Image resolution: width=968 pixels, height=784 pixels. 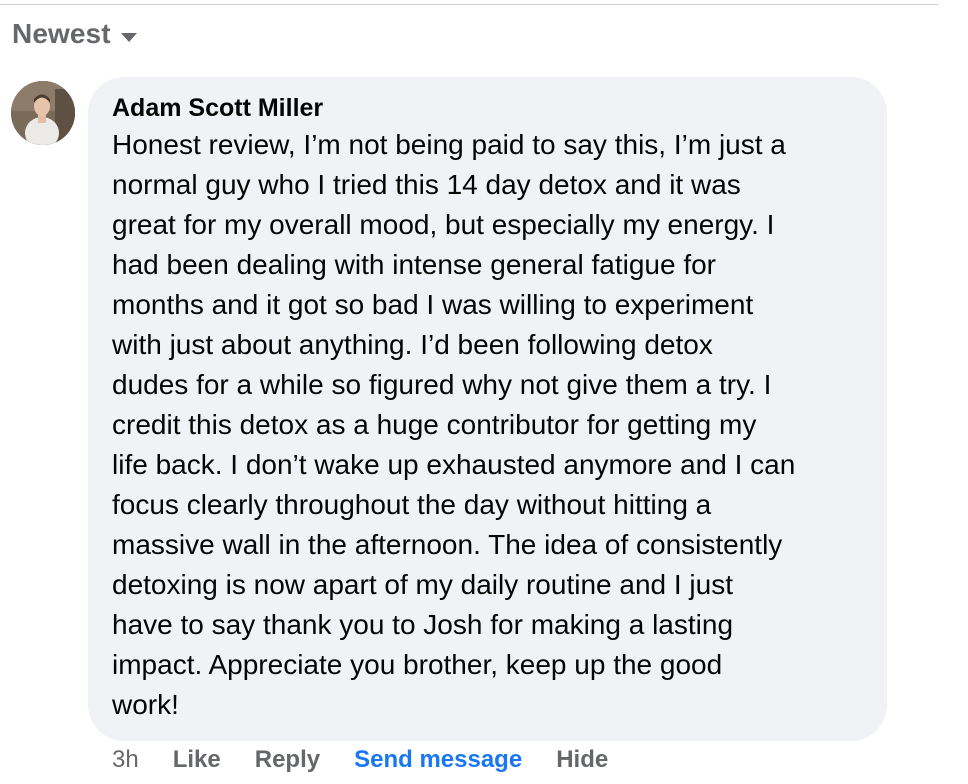 I want to click on send-message-button: Send message, so click(x=438, y=760).